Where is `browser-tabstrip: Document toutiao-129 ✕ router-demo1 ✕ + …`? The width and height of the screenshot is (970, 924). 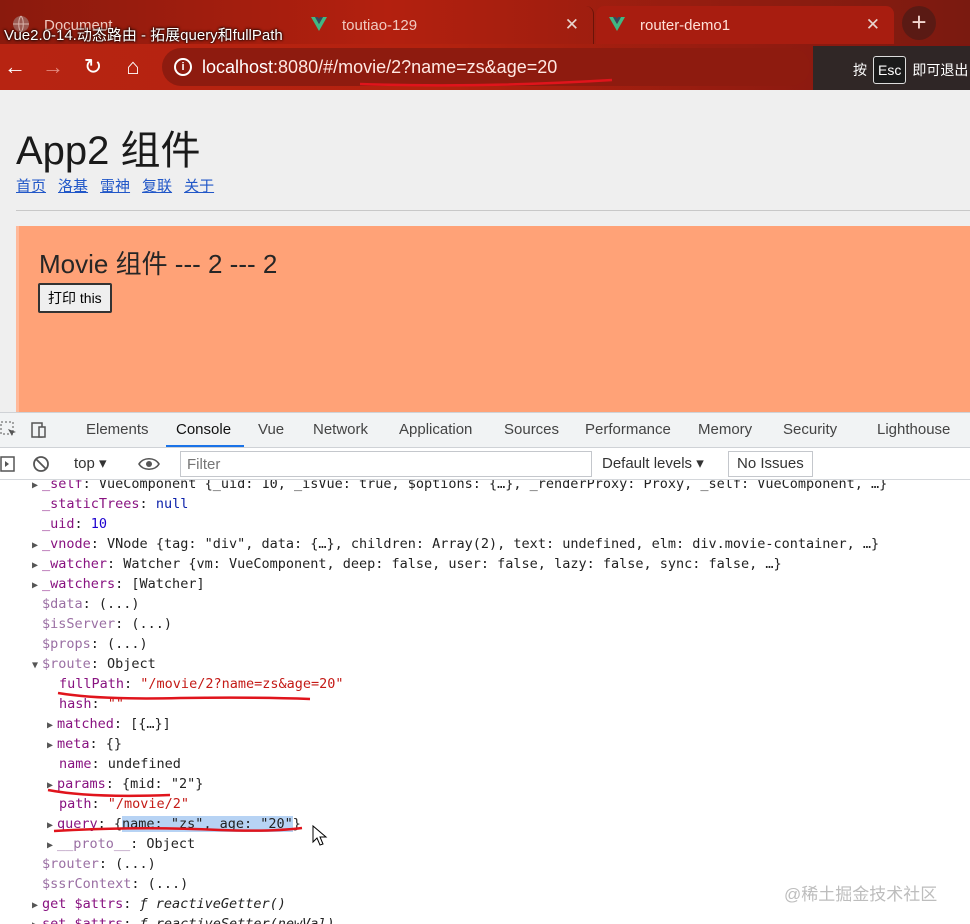 browser-tabstrip: Document toutiao-129 ✕ router-demo1 ✕ + … is located at coordinates (485, 22).